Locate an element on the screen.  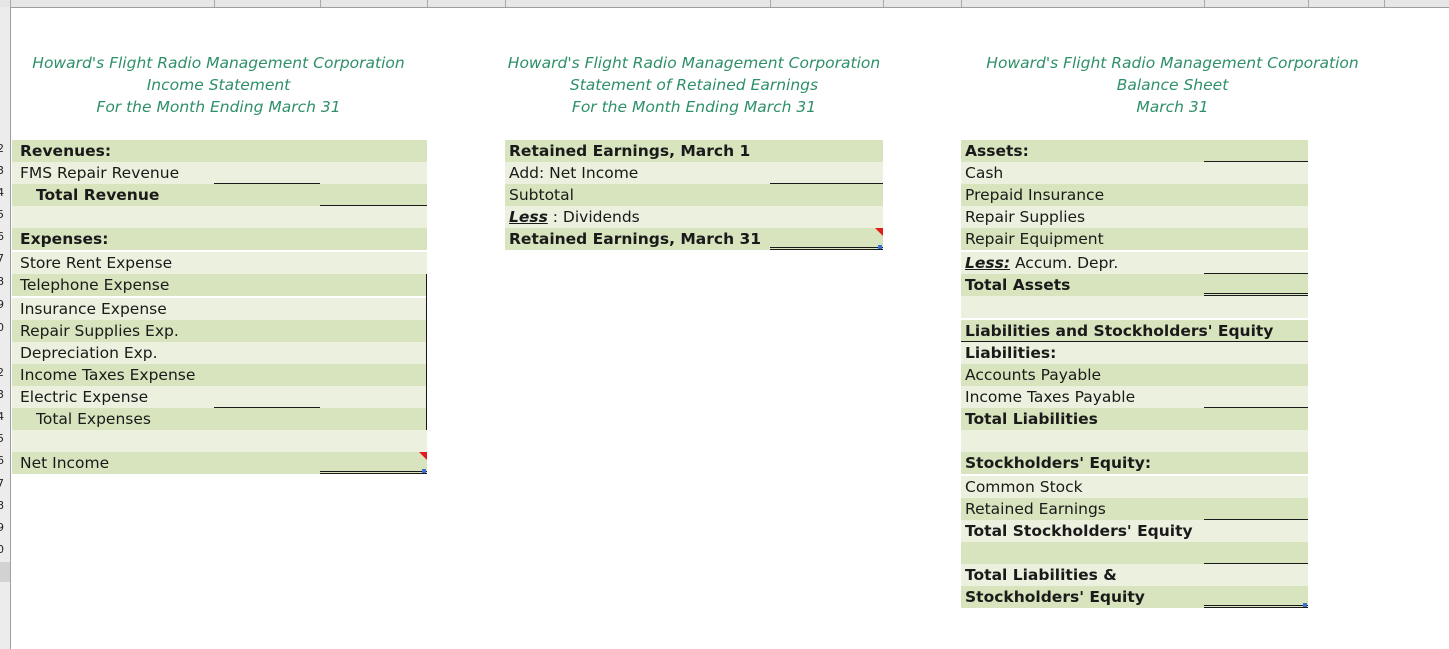
income-row-label: FMS Repair Revenue is located at coordinates (113, 173).